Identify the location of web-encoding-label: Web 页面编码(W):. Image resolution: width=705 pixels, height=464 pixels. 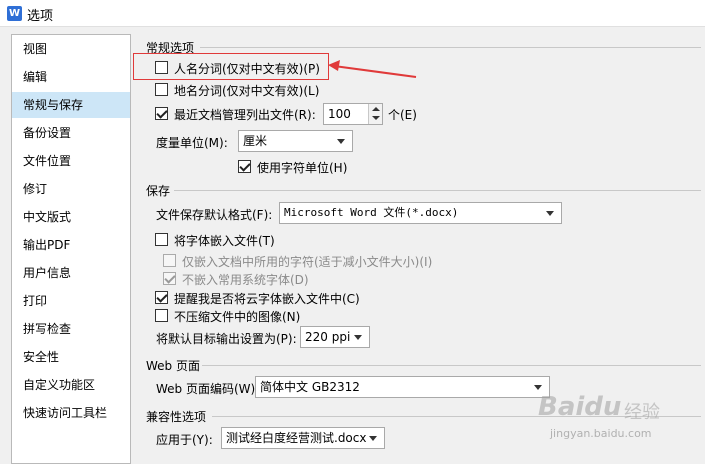
(208, 389).